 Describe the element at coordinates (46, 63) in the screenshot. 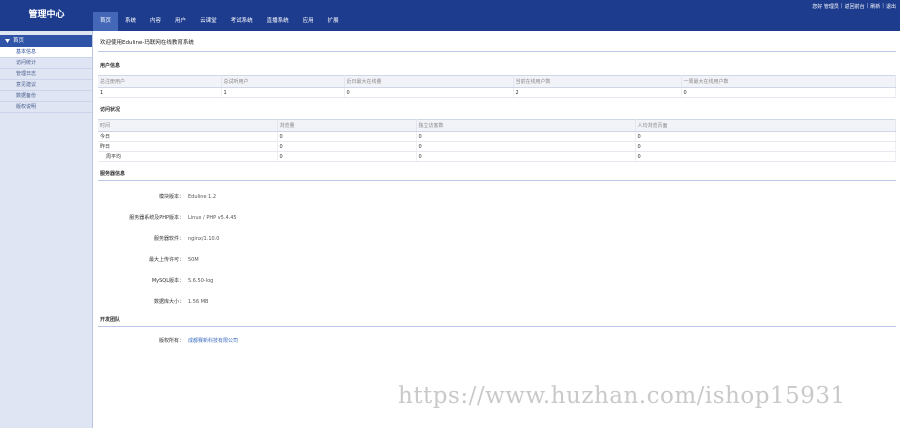

I see `sidebar-item-visit-stats: 访问统计` at that location.